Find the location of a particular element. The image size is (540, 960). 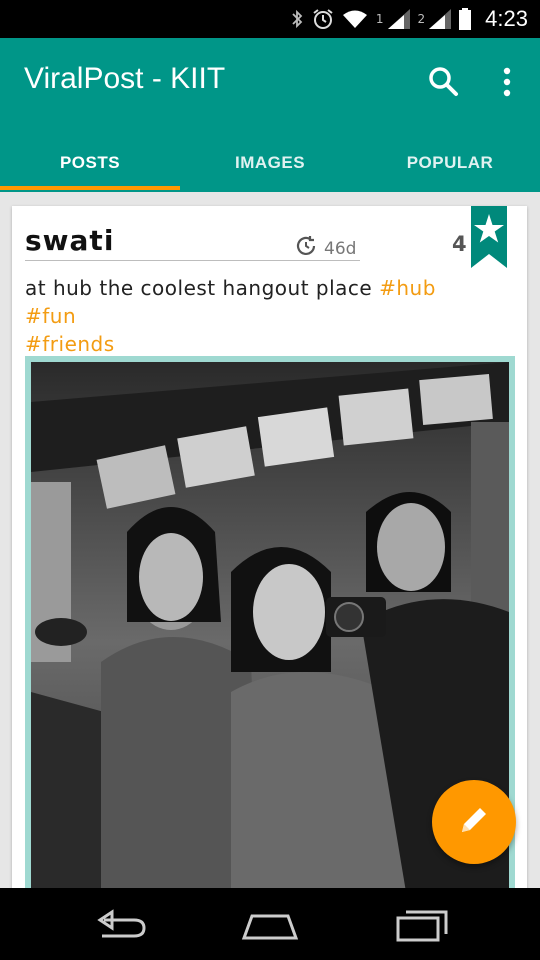

sim1-label: 1 is located at coordinates (379, 19).